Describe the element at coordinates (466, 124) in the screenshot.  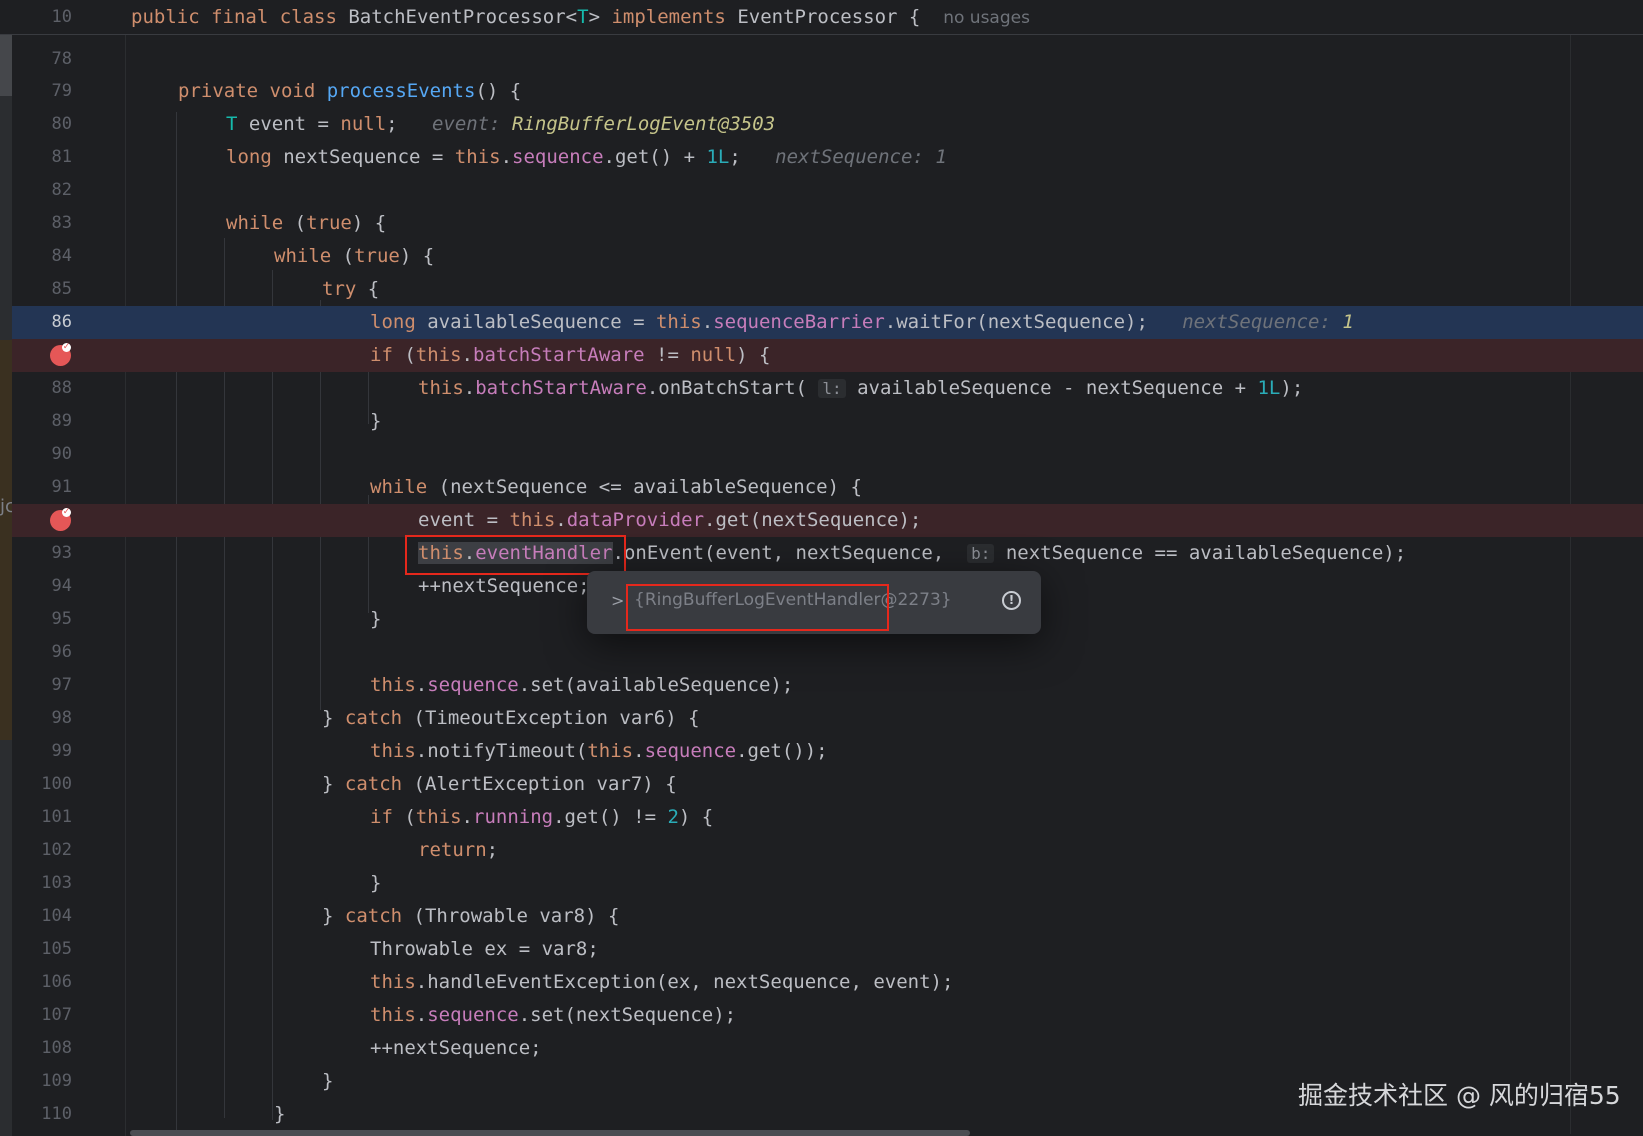
I see `debug-hint-label: event:` at that location.